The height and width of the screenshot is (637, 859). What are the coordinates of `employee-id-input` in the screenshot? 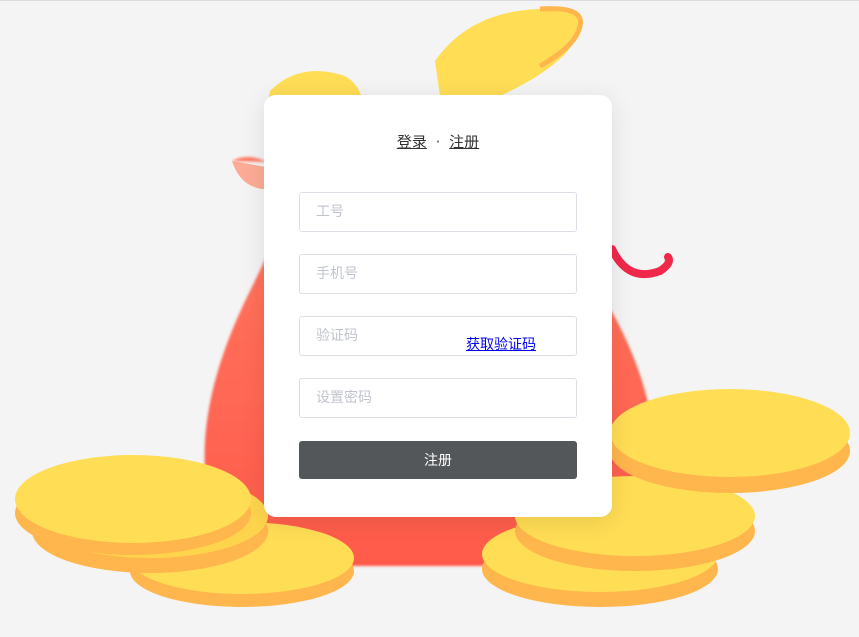 It's located at (438, 212).